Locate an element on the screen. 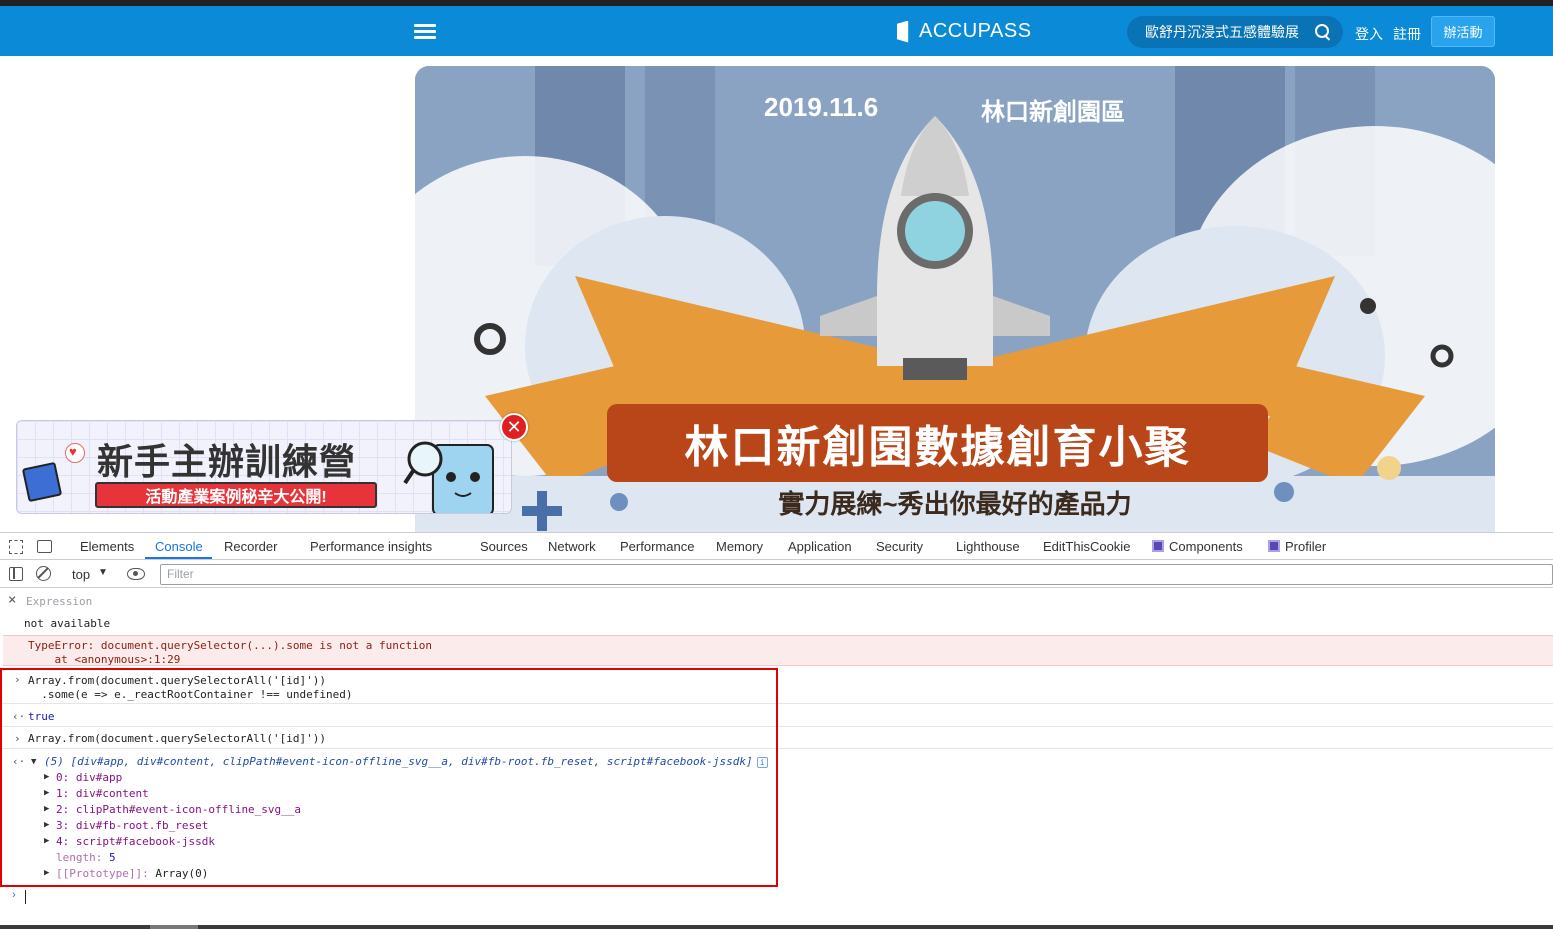 Image resolution: width=1553 pixels, height=929 pixels. annotation-highlight-box is located at coordinates (389, 777).